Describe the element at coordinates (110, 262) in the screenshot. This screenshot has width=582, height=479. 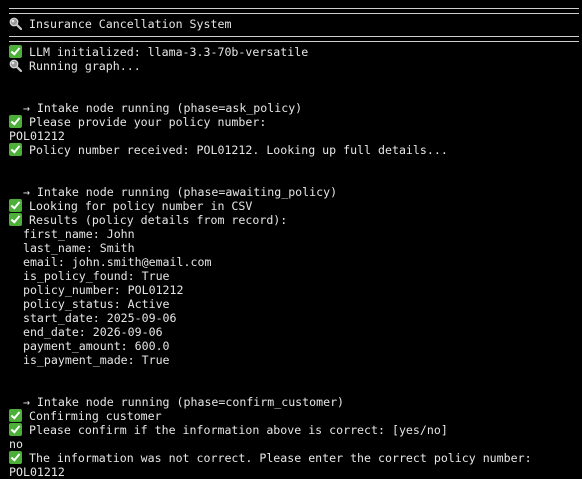
I see `output-text: email: john.smith@email.com` at that location.